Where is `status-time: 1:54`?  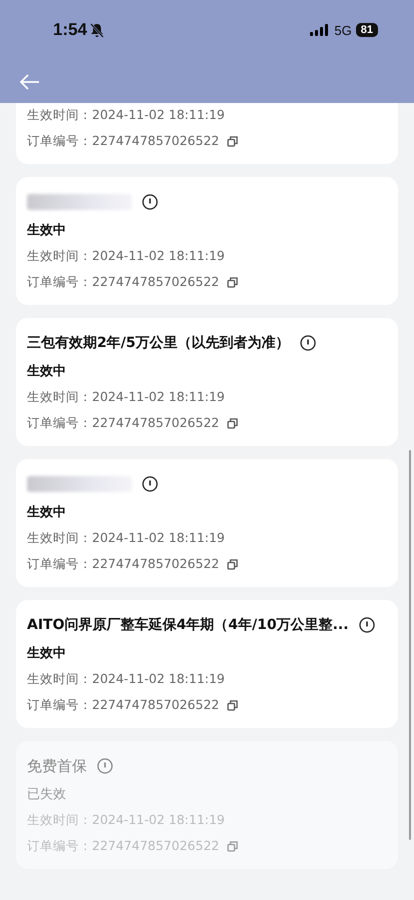 status-time: 1:54 is located at coordinates (70, 30).